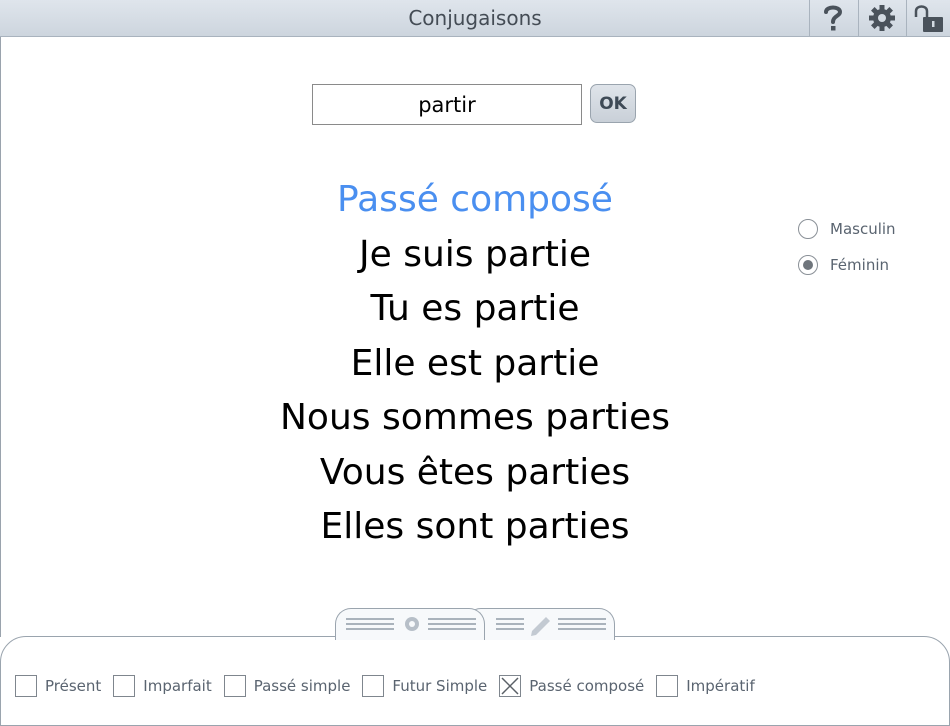 Image resolution: width=950 pixels, height=726 pixels. Describe the element at coordinates (863, 229) in the screenshot. I see `radio-label: Masculin` at that location.